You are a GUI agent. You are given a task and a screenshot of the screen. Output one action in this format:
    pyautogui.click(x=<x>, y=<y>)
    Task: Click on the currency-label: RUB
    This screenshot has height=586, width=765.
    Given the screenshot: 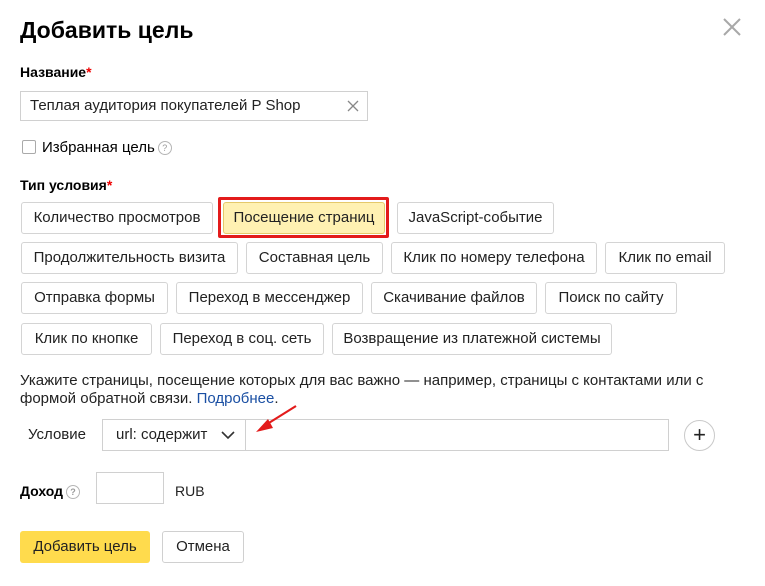 What is the action you would take?
    pyautogui.click(x=190, y=491)
    